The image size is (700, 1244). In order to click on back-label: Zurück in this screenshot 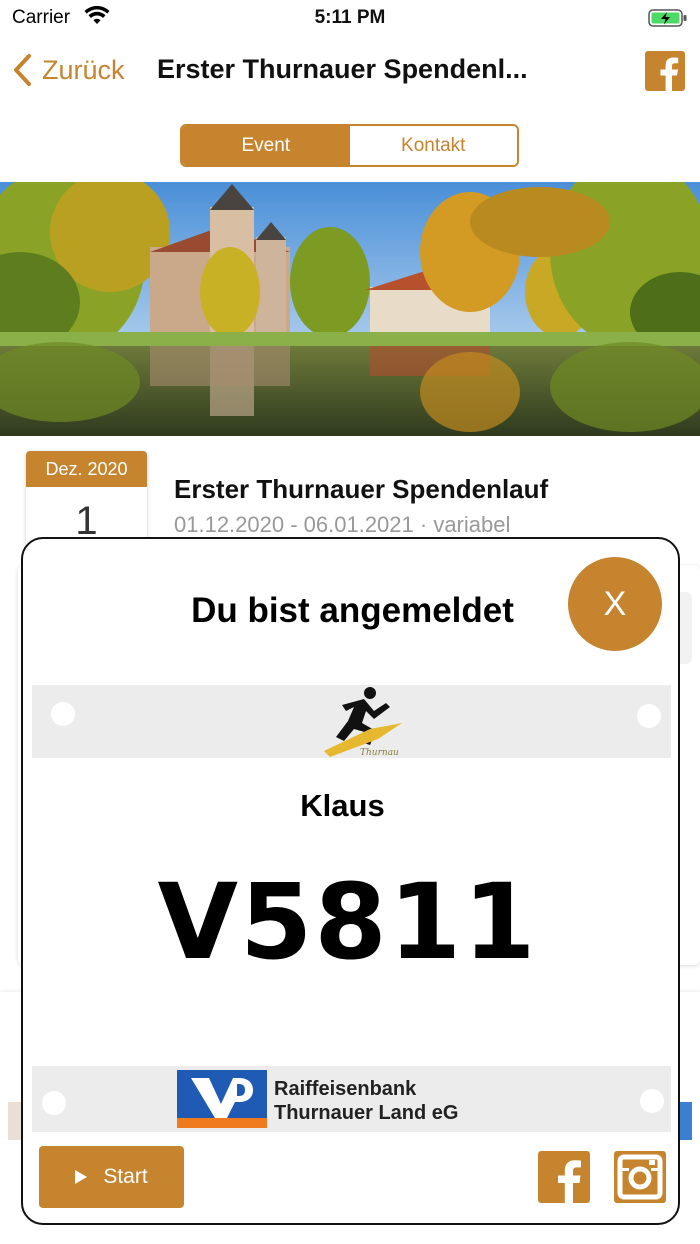, I will do `click(83, 69)`.